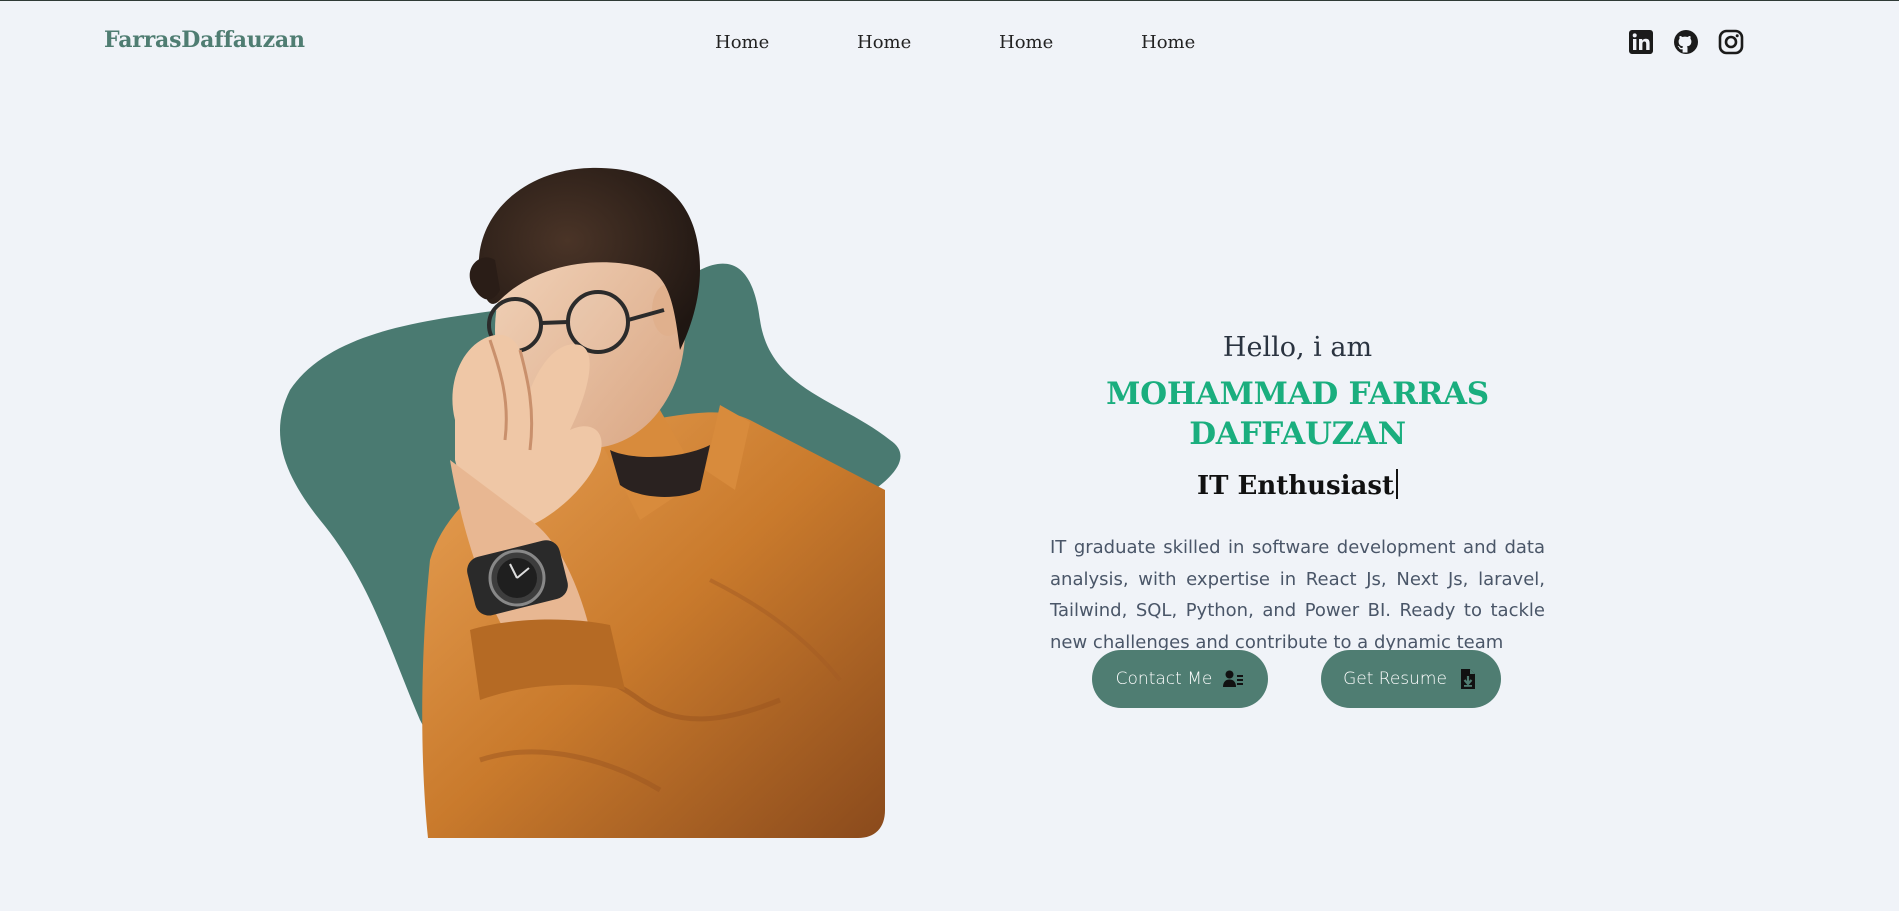 This screenshot has width=1899, height=911. I want to click on nav-link-home-2: Home, so click(928, 42).